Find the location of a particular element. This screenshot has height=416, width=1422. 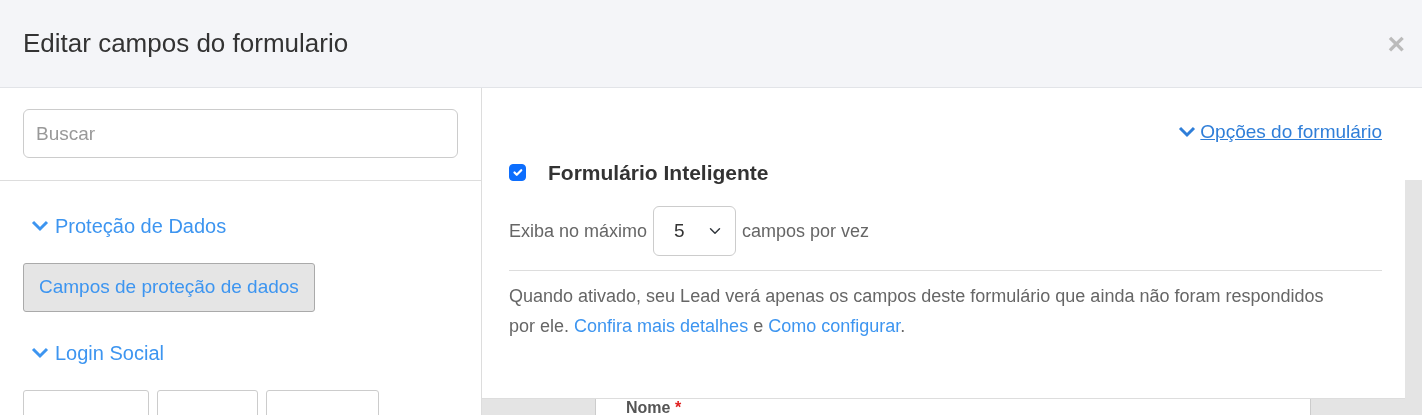

max-fields-select: 5 is located at coordinates (695, 231).